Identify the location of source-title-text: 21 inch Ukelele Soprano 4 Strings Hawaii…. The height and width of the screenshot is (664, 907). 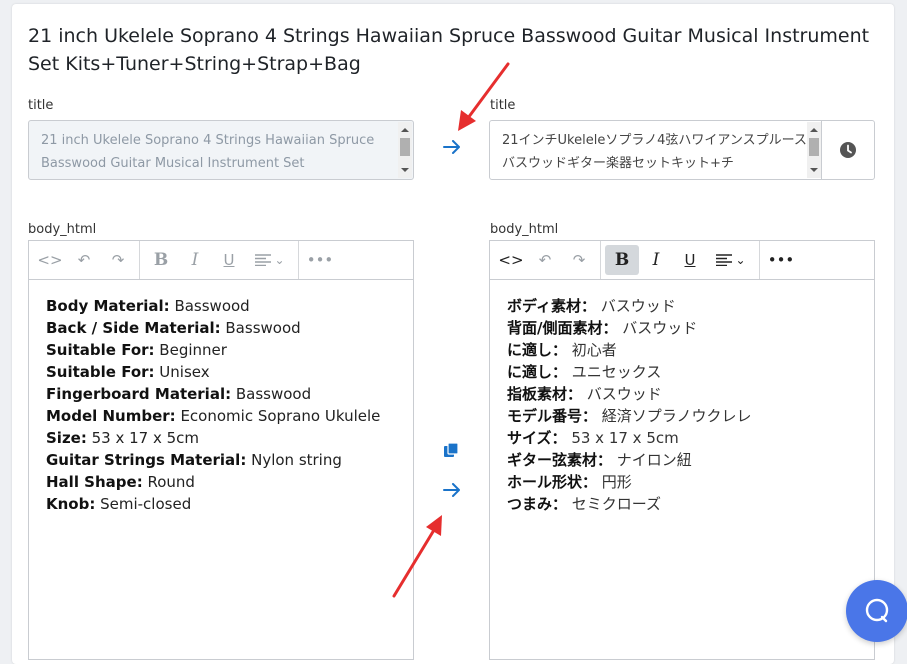
(208, 152).